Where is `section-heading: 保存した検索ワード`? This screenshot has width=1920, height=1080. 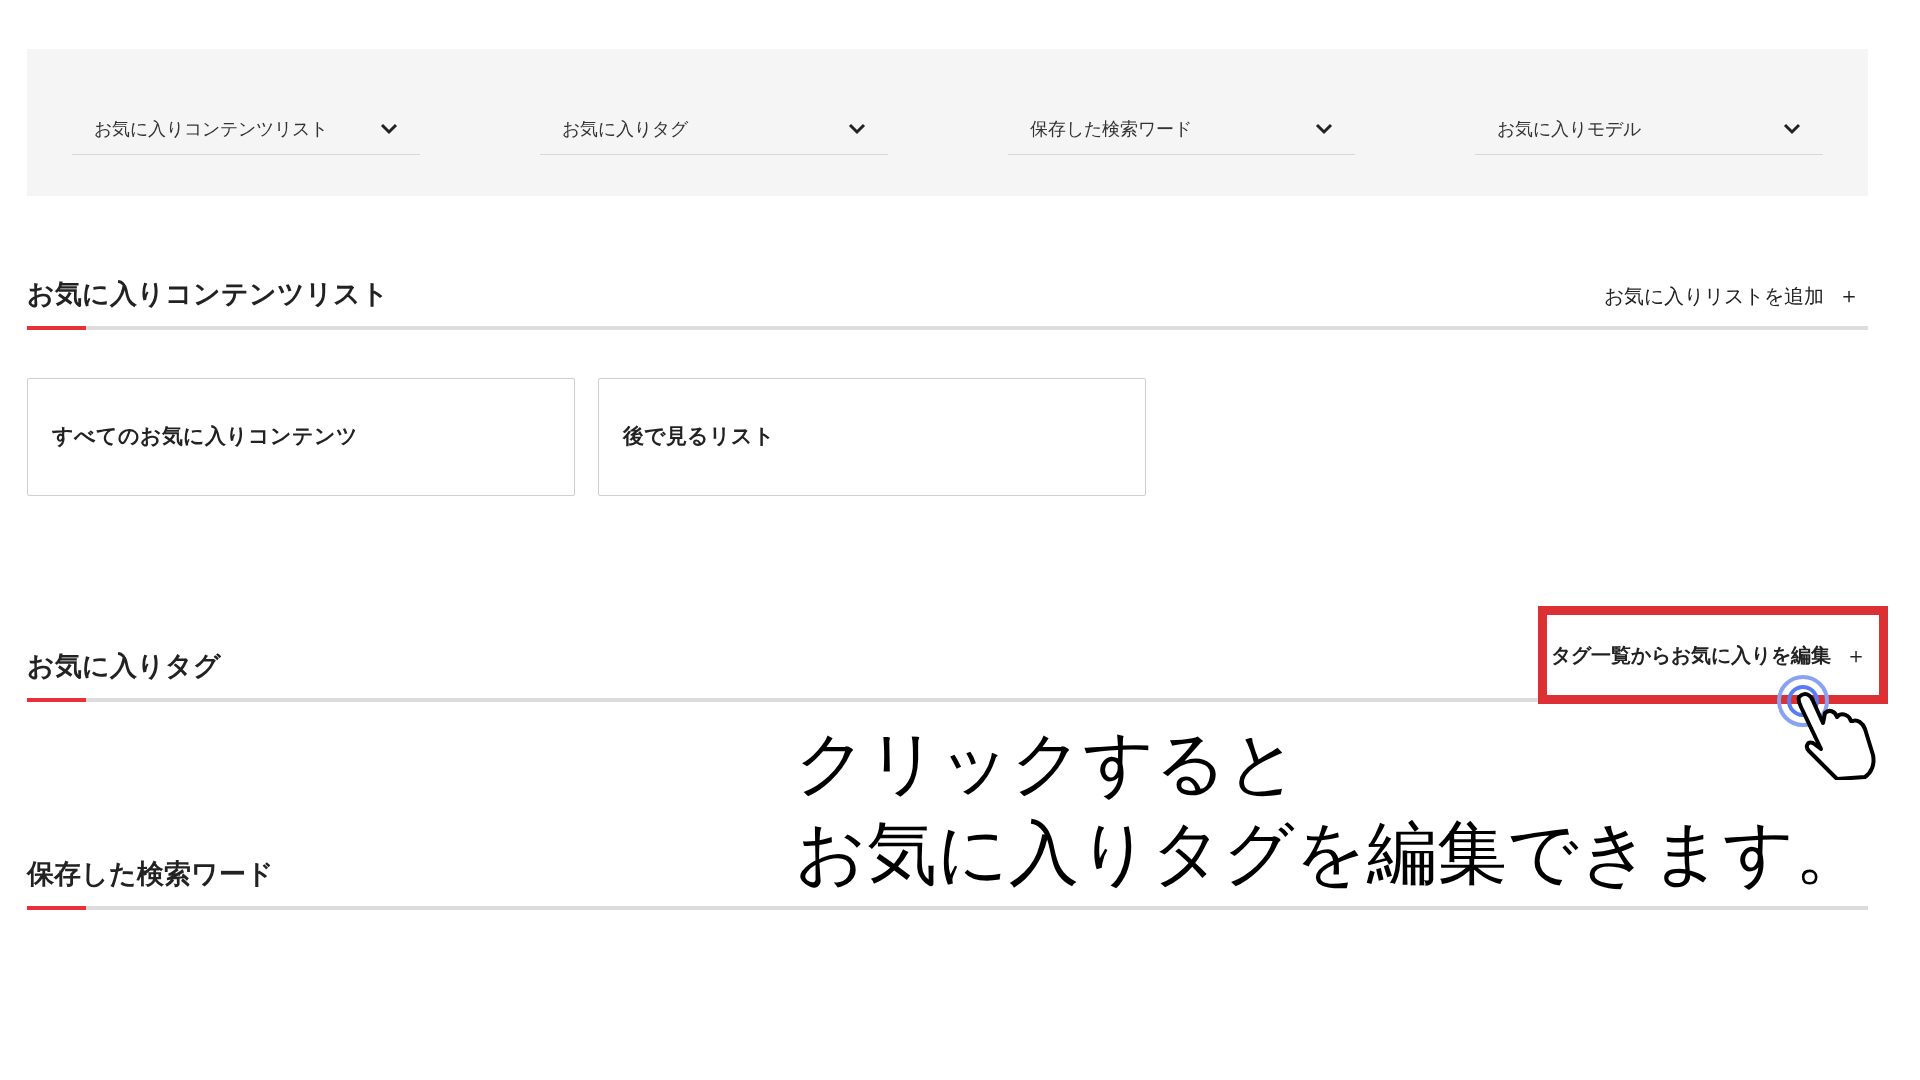 section-heading: 保存した検索ワード is located at coordinates (150, 873).